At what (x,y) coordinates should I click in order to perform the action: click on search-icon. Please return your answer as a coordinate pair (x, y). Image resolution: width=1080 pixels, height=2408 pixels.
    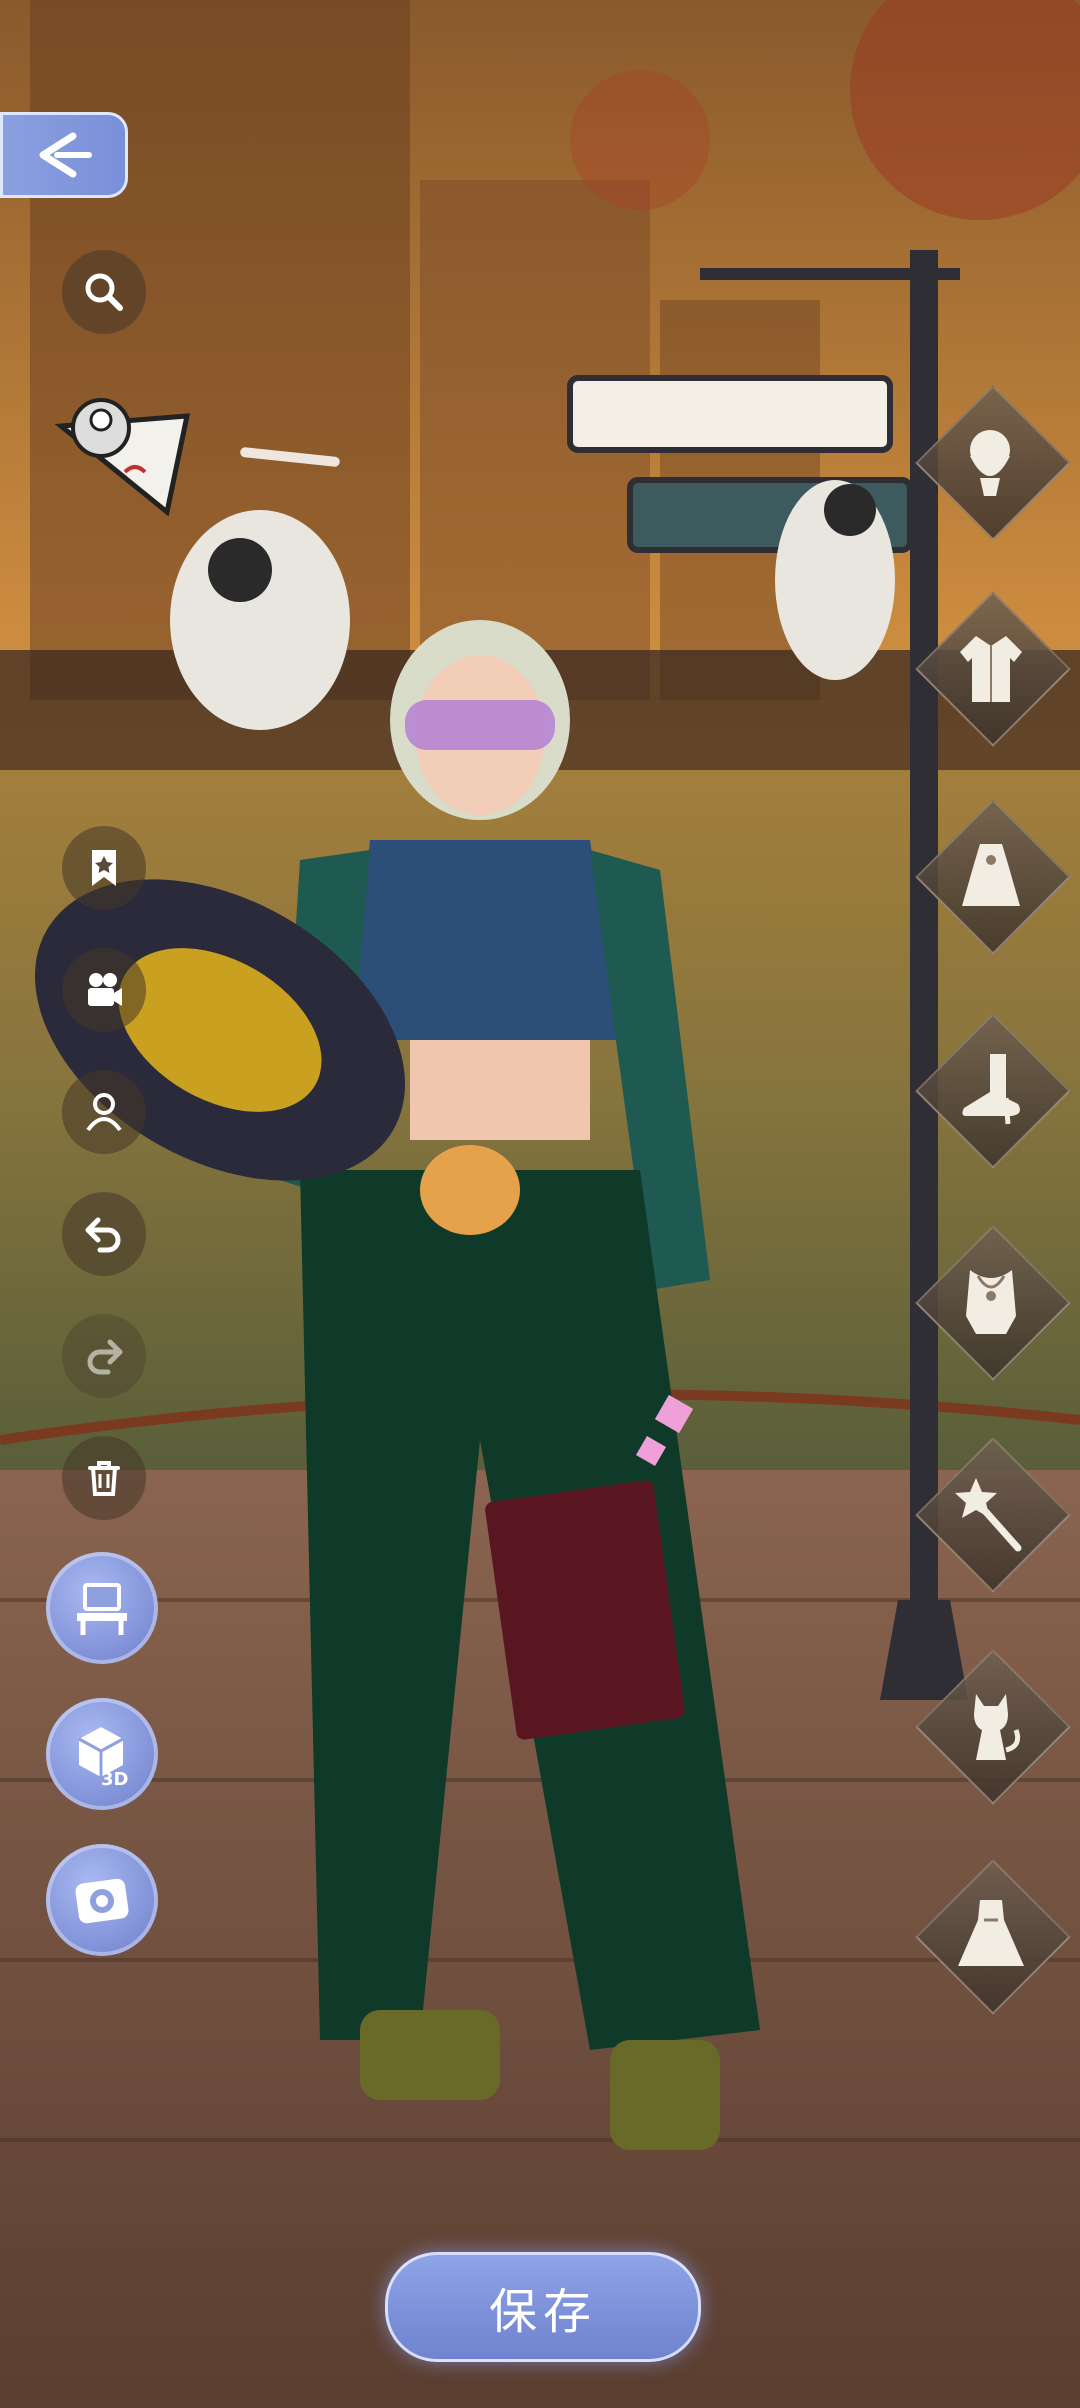
    Looking at the image, I should click on (104, 292).